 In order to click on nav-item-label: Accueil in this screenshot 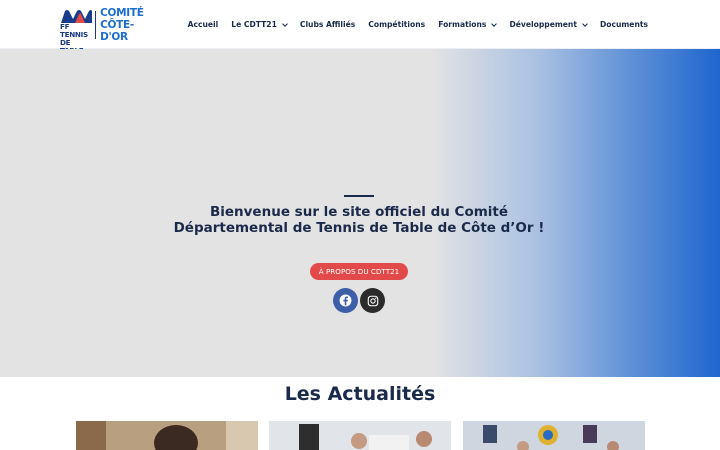, I will do `click(203, 24)`.